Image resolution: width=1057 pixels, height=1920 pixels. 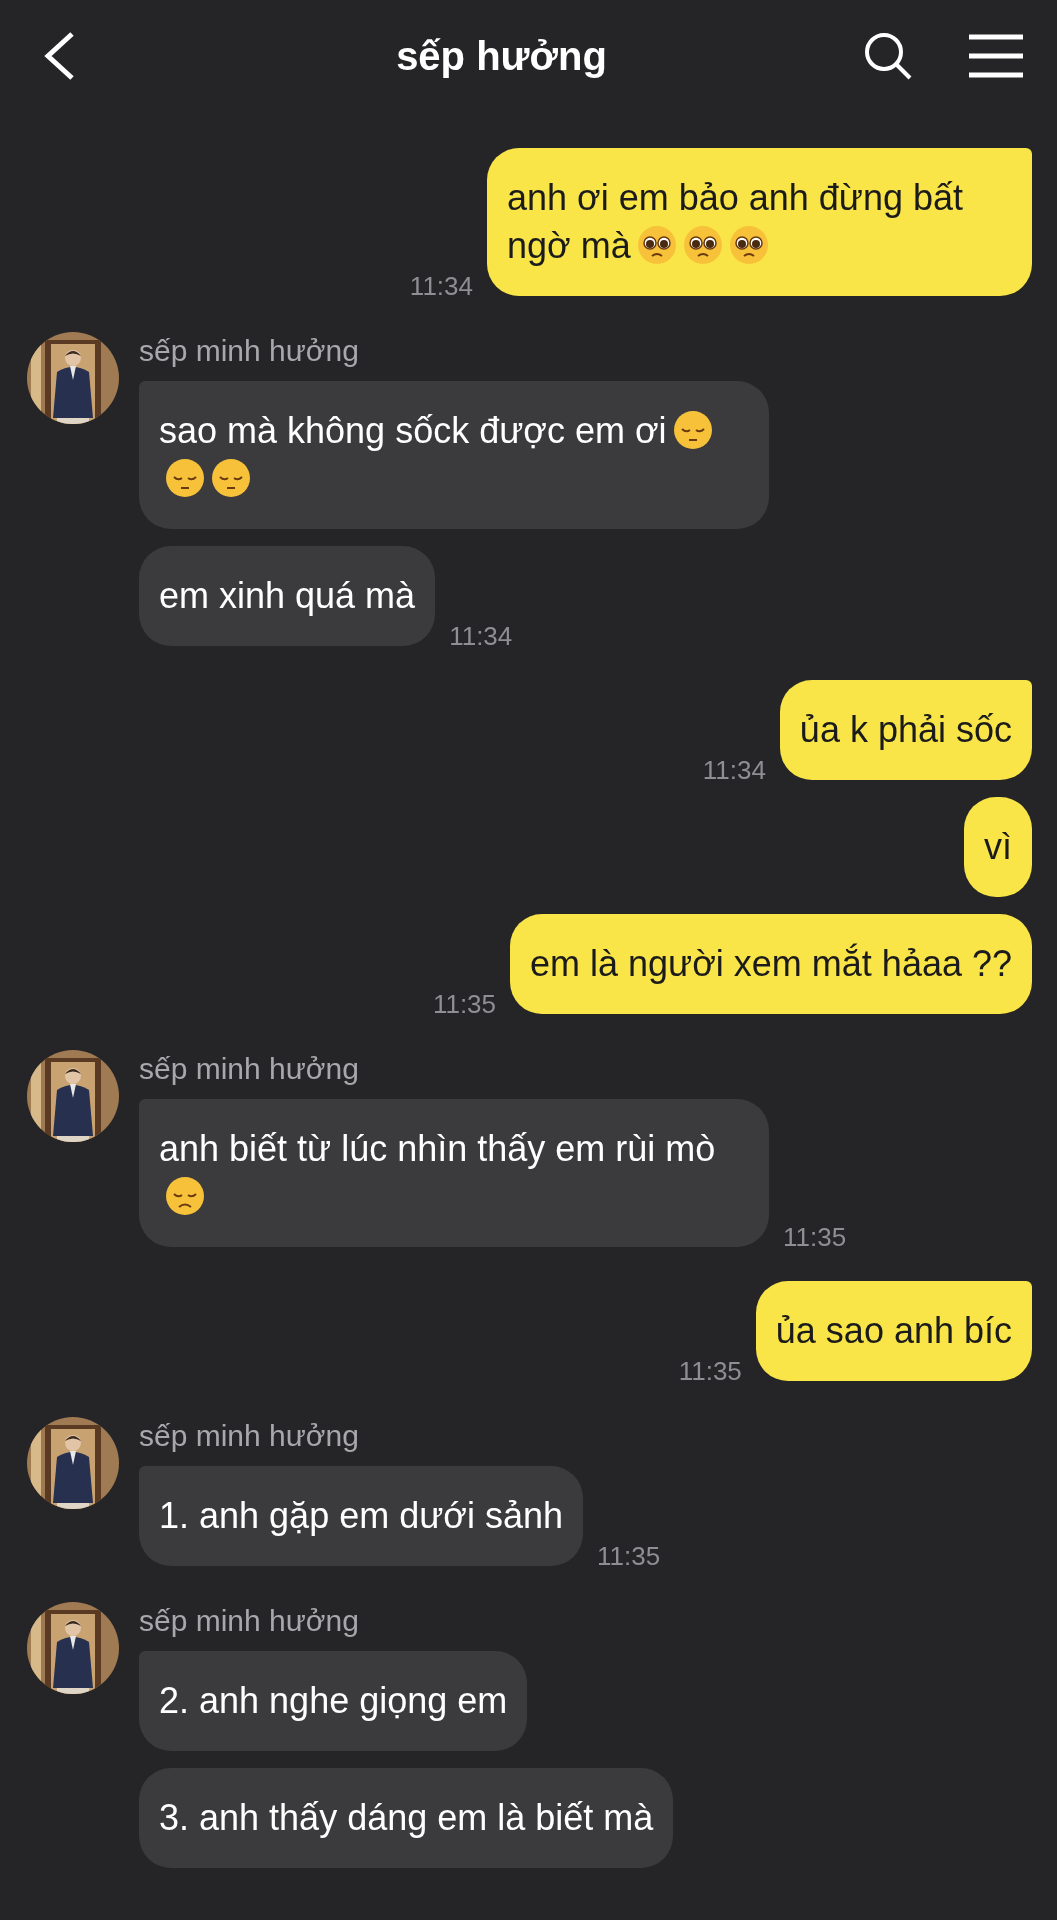 What do you see at coordinates (454, 455) in the screenshot?
I see `message-bubble: sao mà không sốck được em ơi` at bounding box center [454, 455].